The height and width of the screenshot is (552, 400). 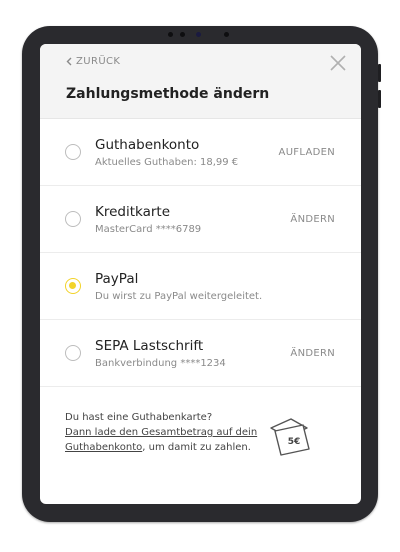 What do you see at coordinates (198, 34) in the screenshot?
I see `front-camera` at bounding box center [198, 34].